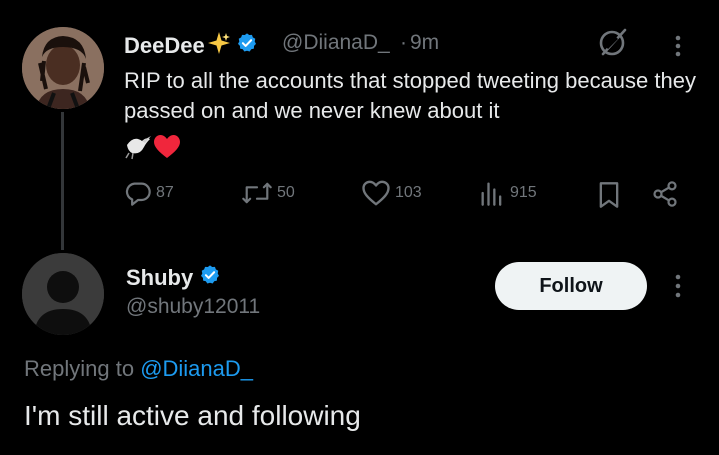  Describe the element at coordinates (613, 42) in the screenshot. I see `grok-icon` at that location.